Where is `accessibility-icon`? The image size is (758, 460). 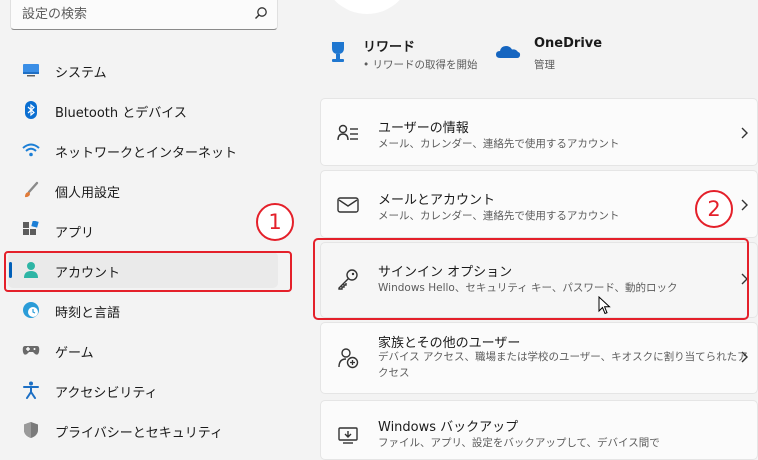 accessibility-icon is located at coordinates (31, 390).